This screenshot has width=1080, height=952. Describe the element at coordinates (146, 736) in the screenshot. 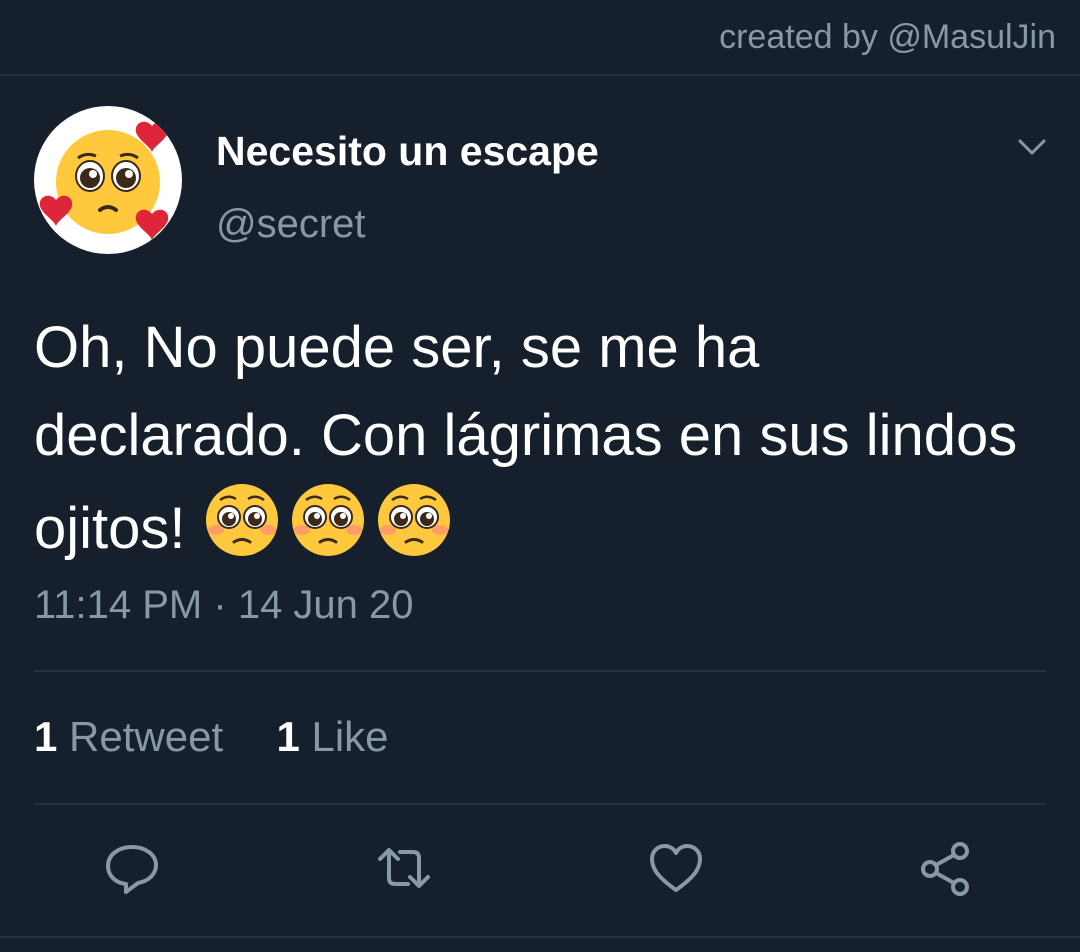

I see `retweet-label: Retweet` at that location.